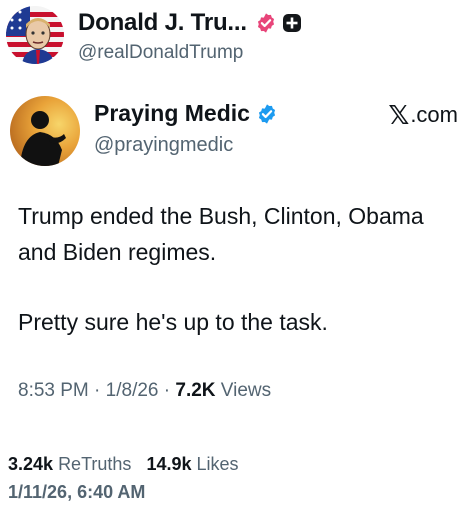 This screenshot has width=474, height=513. I want to click on verified-pink-icon, so click(266, 23).